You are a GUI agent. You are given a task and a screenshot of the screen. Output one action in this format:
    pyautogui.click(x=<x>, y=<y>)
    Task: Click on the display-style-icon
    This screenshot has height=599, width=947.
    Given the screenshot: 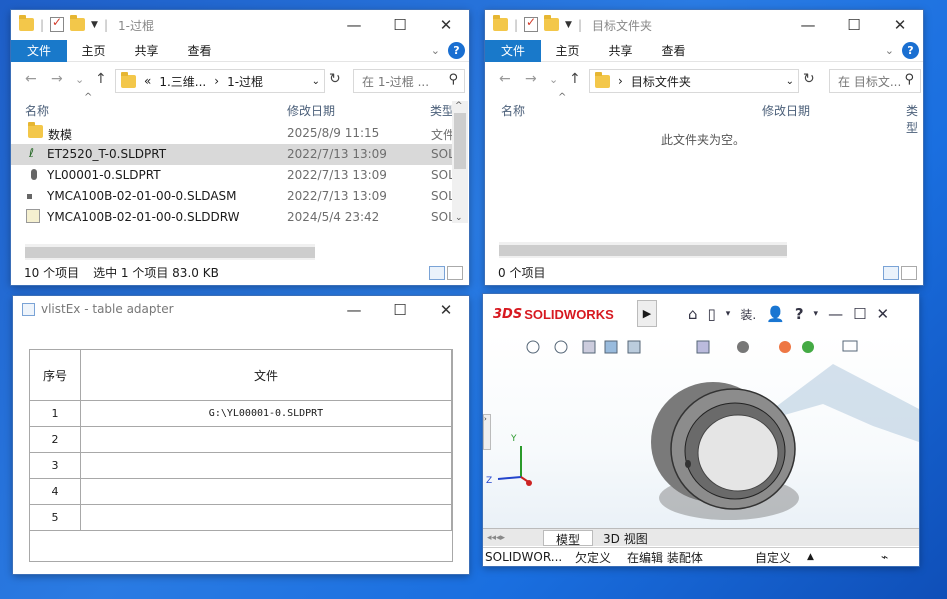 What is the action you would take?
    pyautogui.click(x=743, y=347)
    